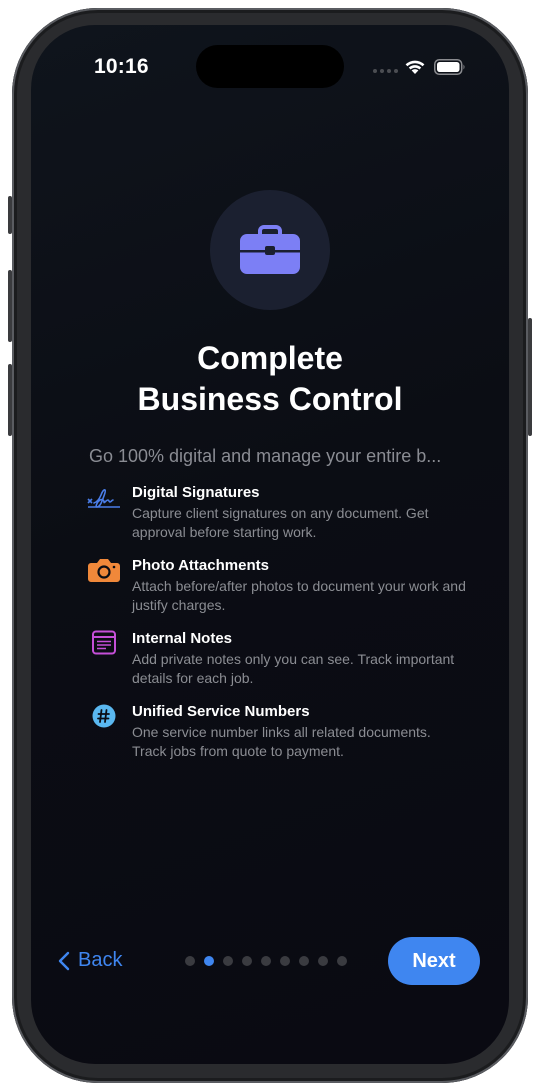  I want to click on back-button: Back, so click(90, 960).